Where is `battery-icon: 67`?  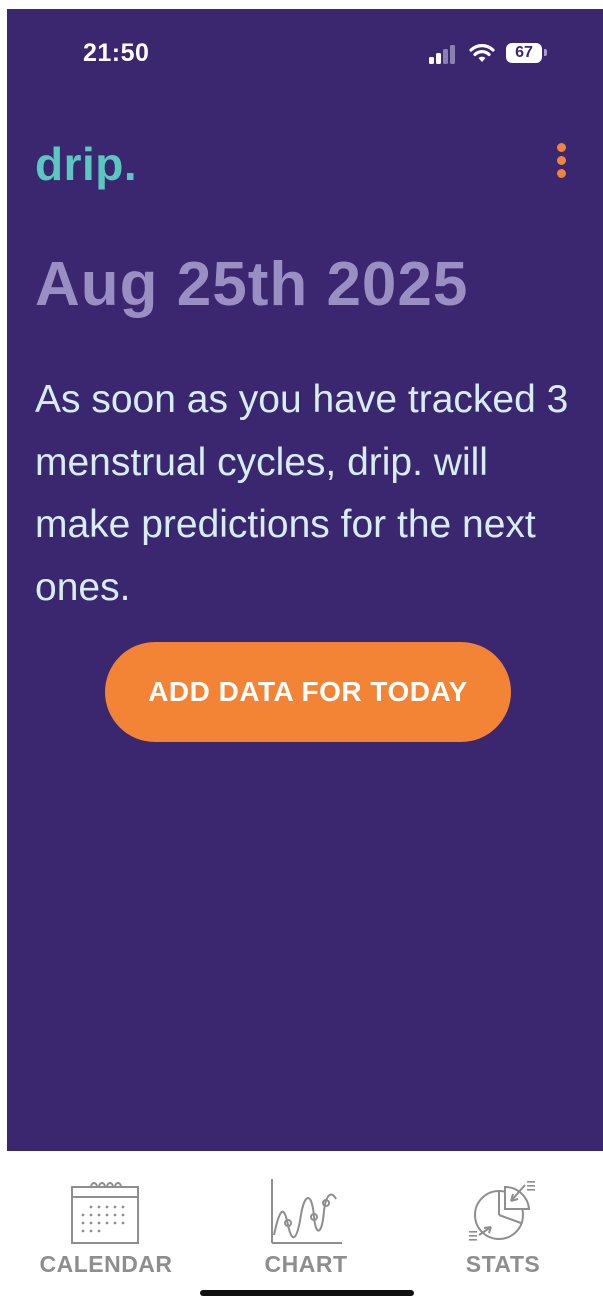 battery-icon: 67 is located at coordinates (524, 53).